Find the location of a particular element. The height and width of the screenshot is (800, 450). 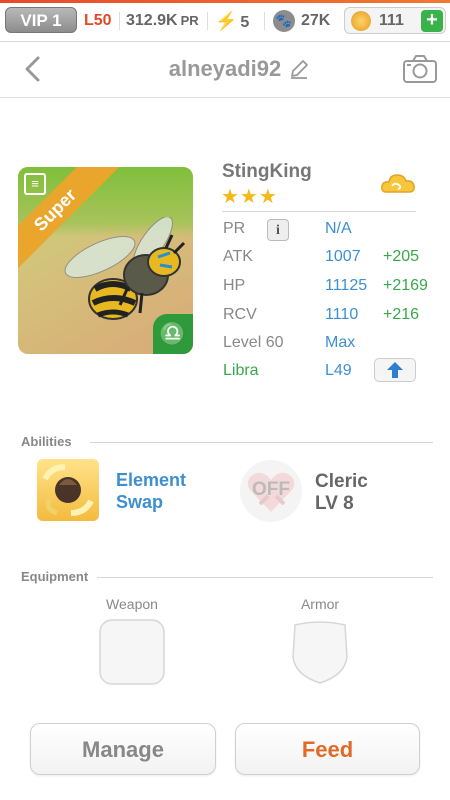

player-level: L50 is located at coordinates (98, 20).